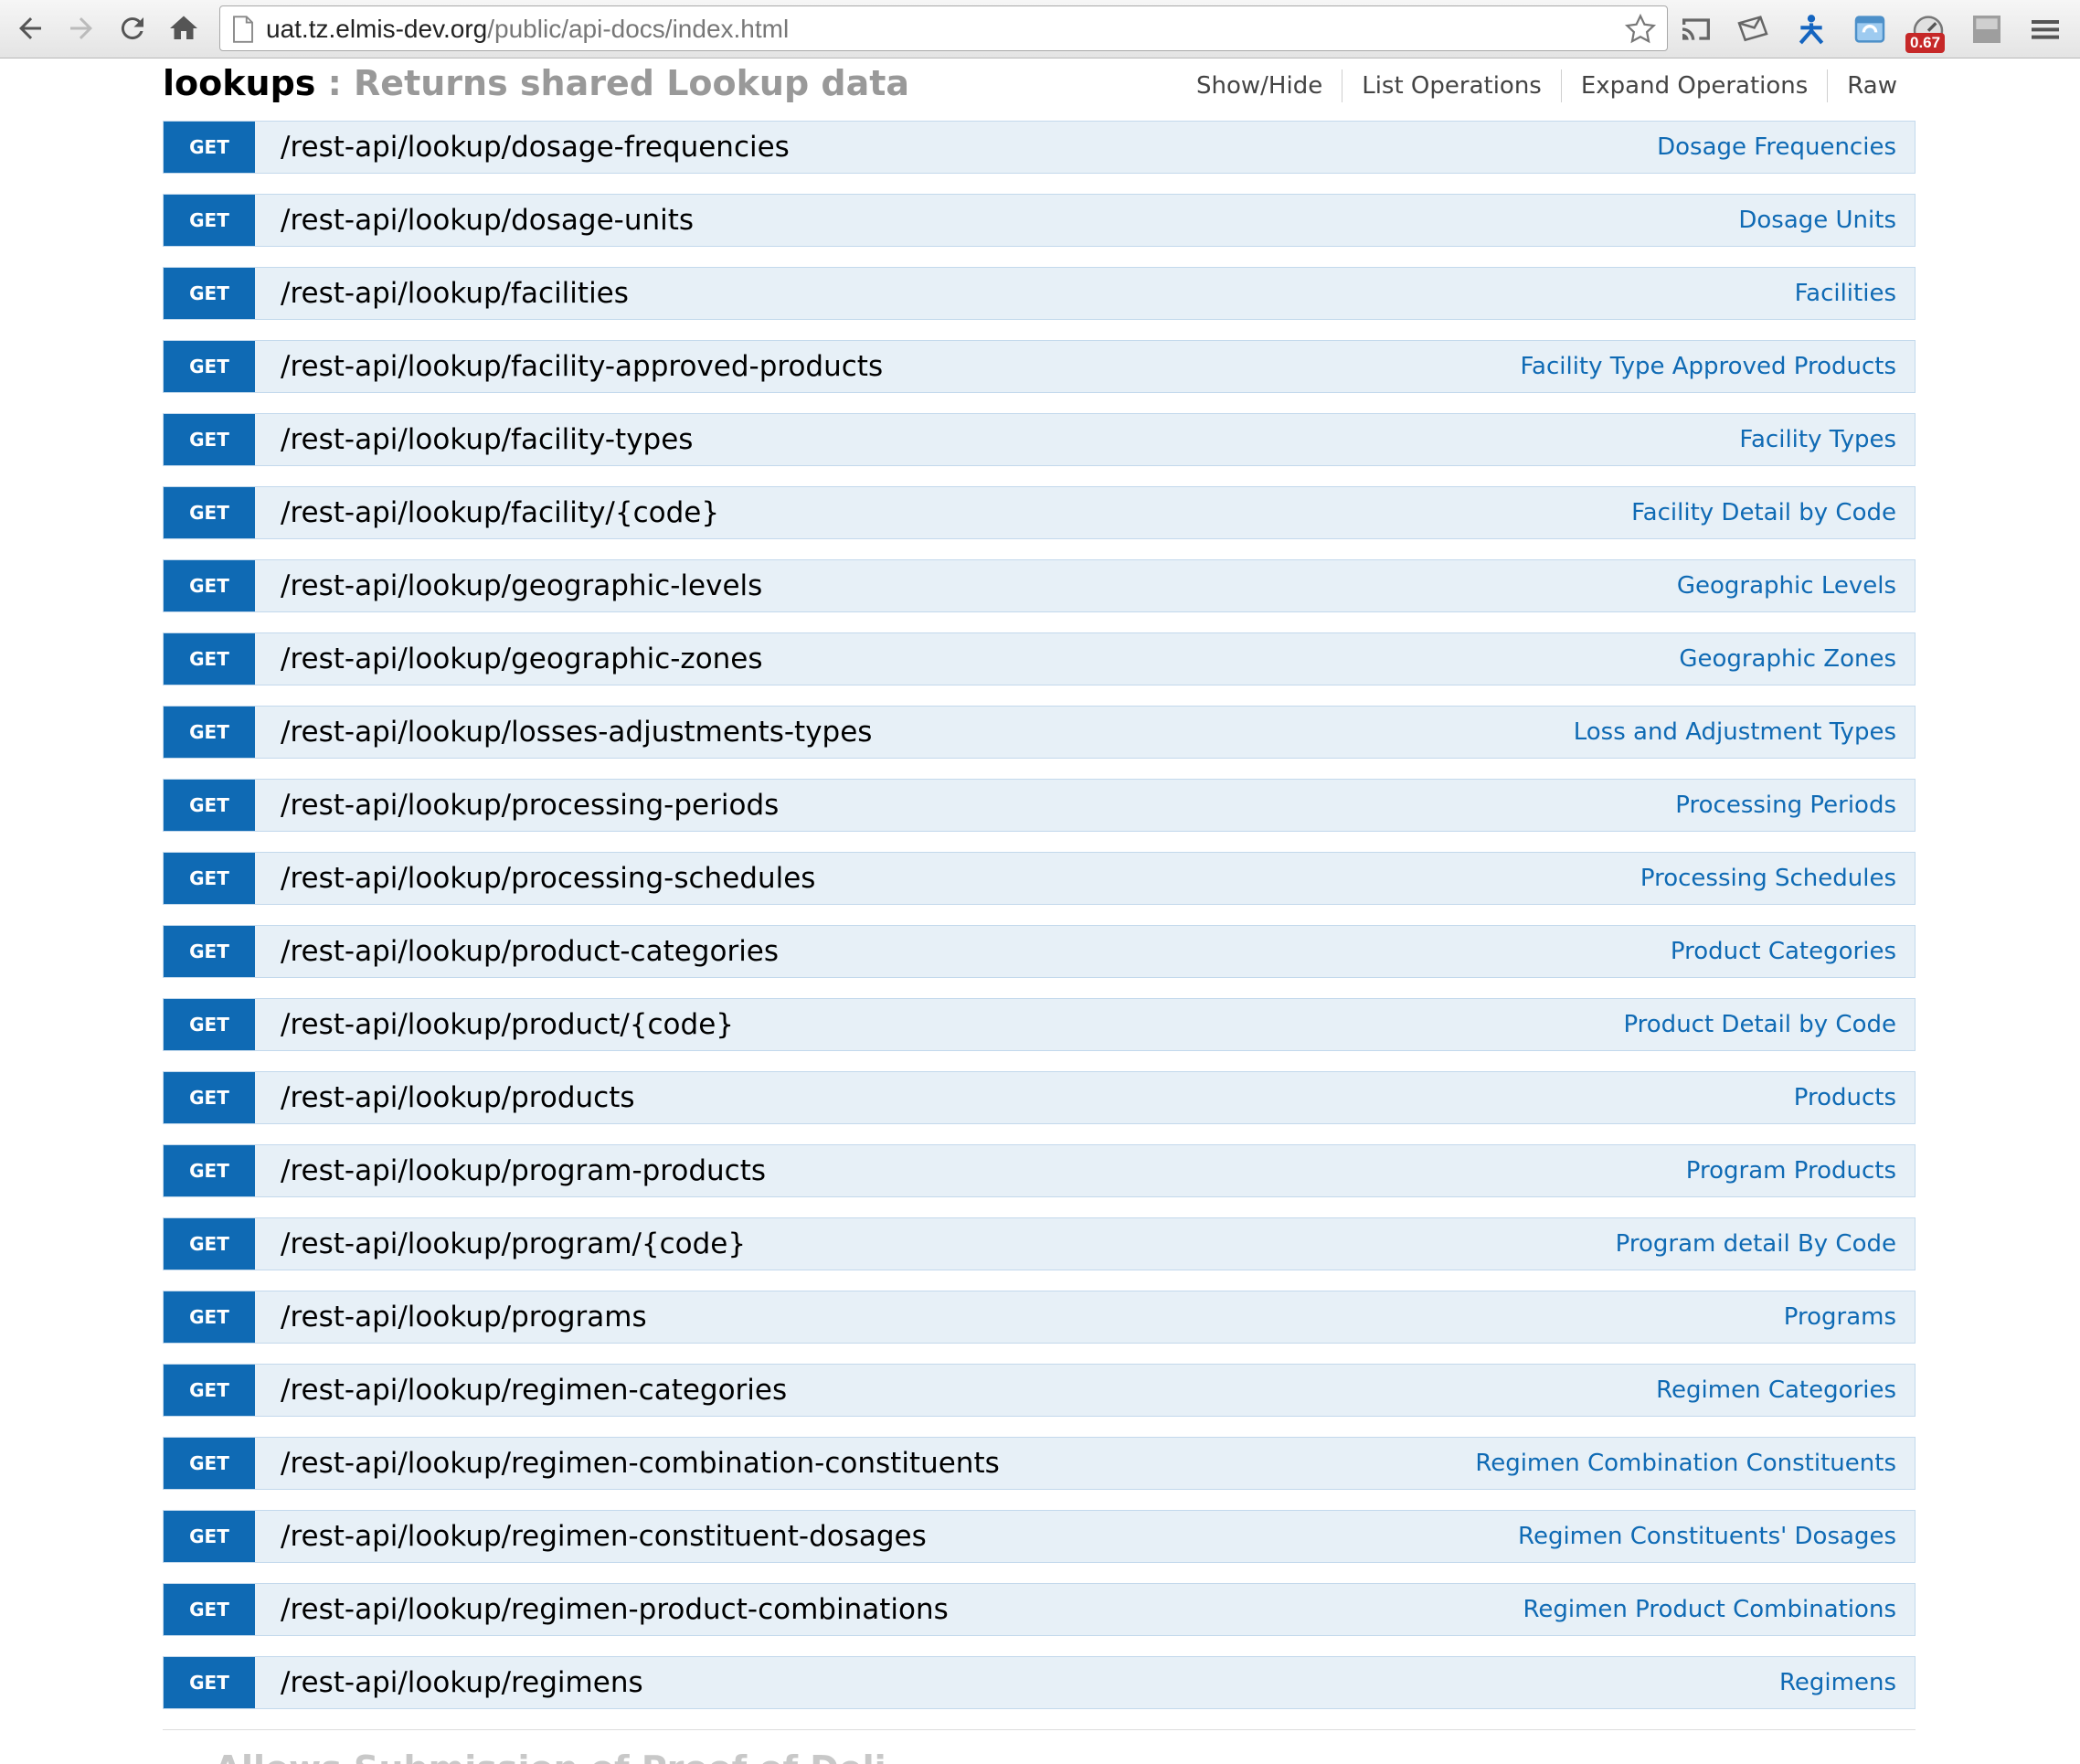 Image resolution: width=2080 pixels, height=1764 pixels. What do you see at coordinates (1756, 1244) in the screenshot?
I see `endpoint-summary: Program detail By Code` at bounding box center [1756, 1244].